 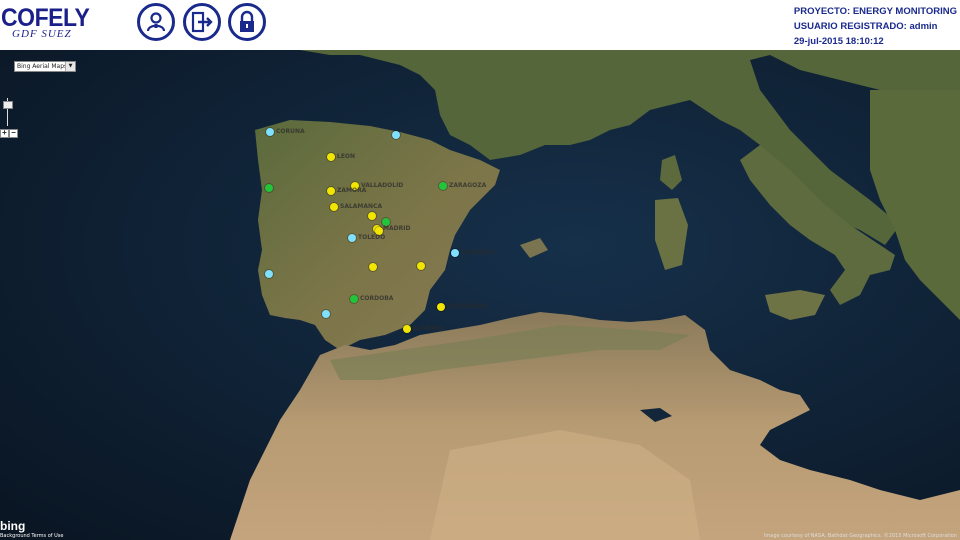 What do you see at coordinates (397, 228) in the screenshot?
I see `marker-label: MADRID` at bounding box center [397, 228].